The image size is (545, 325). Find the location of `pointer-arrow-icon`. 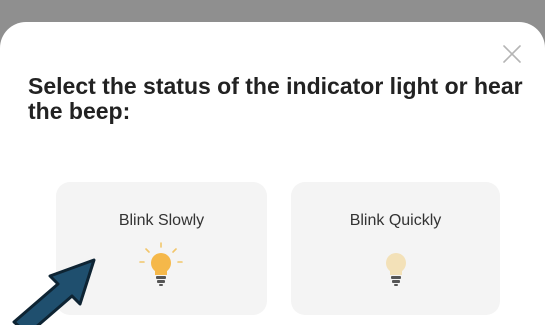

pointer-arrow-icon is located at coordinates (54, 291).